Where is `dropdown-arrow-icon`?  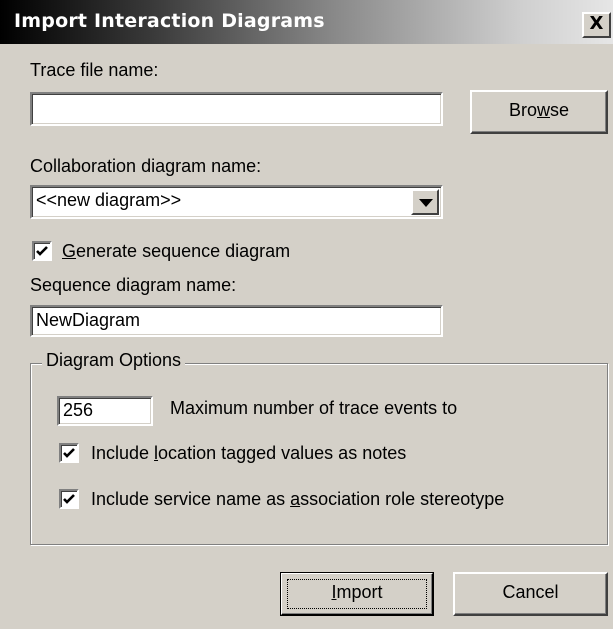
dropdown-arrow-icon is located at coordinates (426, 203).